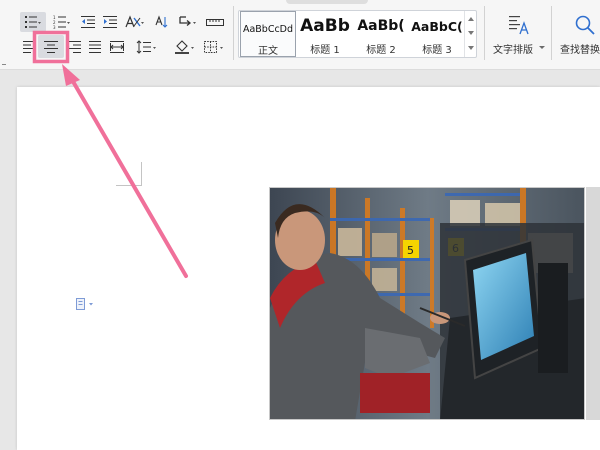 The height and width of the screenshot is (450, 600). I want to click on scroll-down-icon, so click(471, 33).